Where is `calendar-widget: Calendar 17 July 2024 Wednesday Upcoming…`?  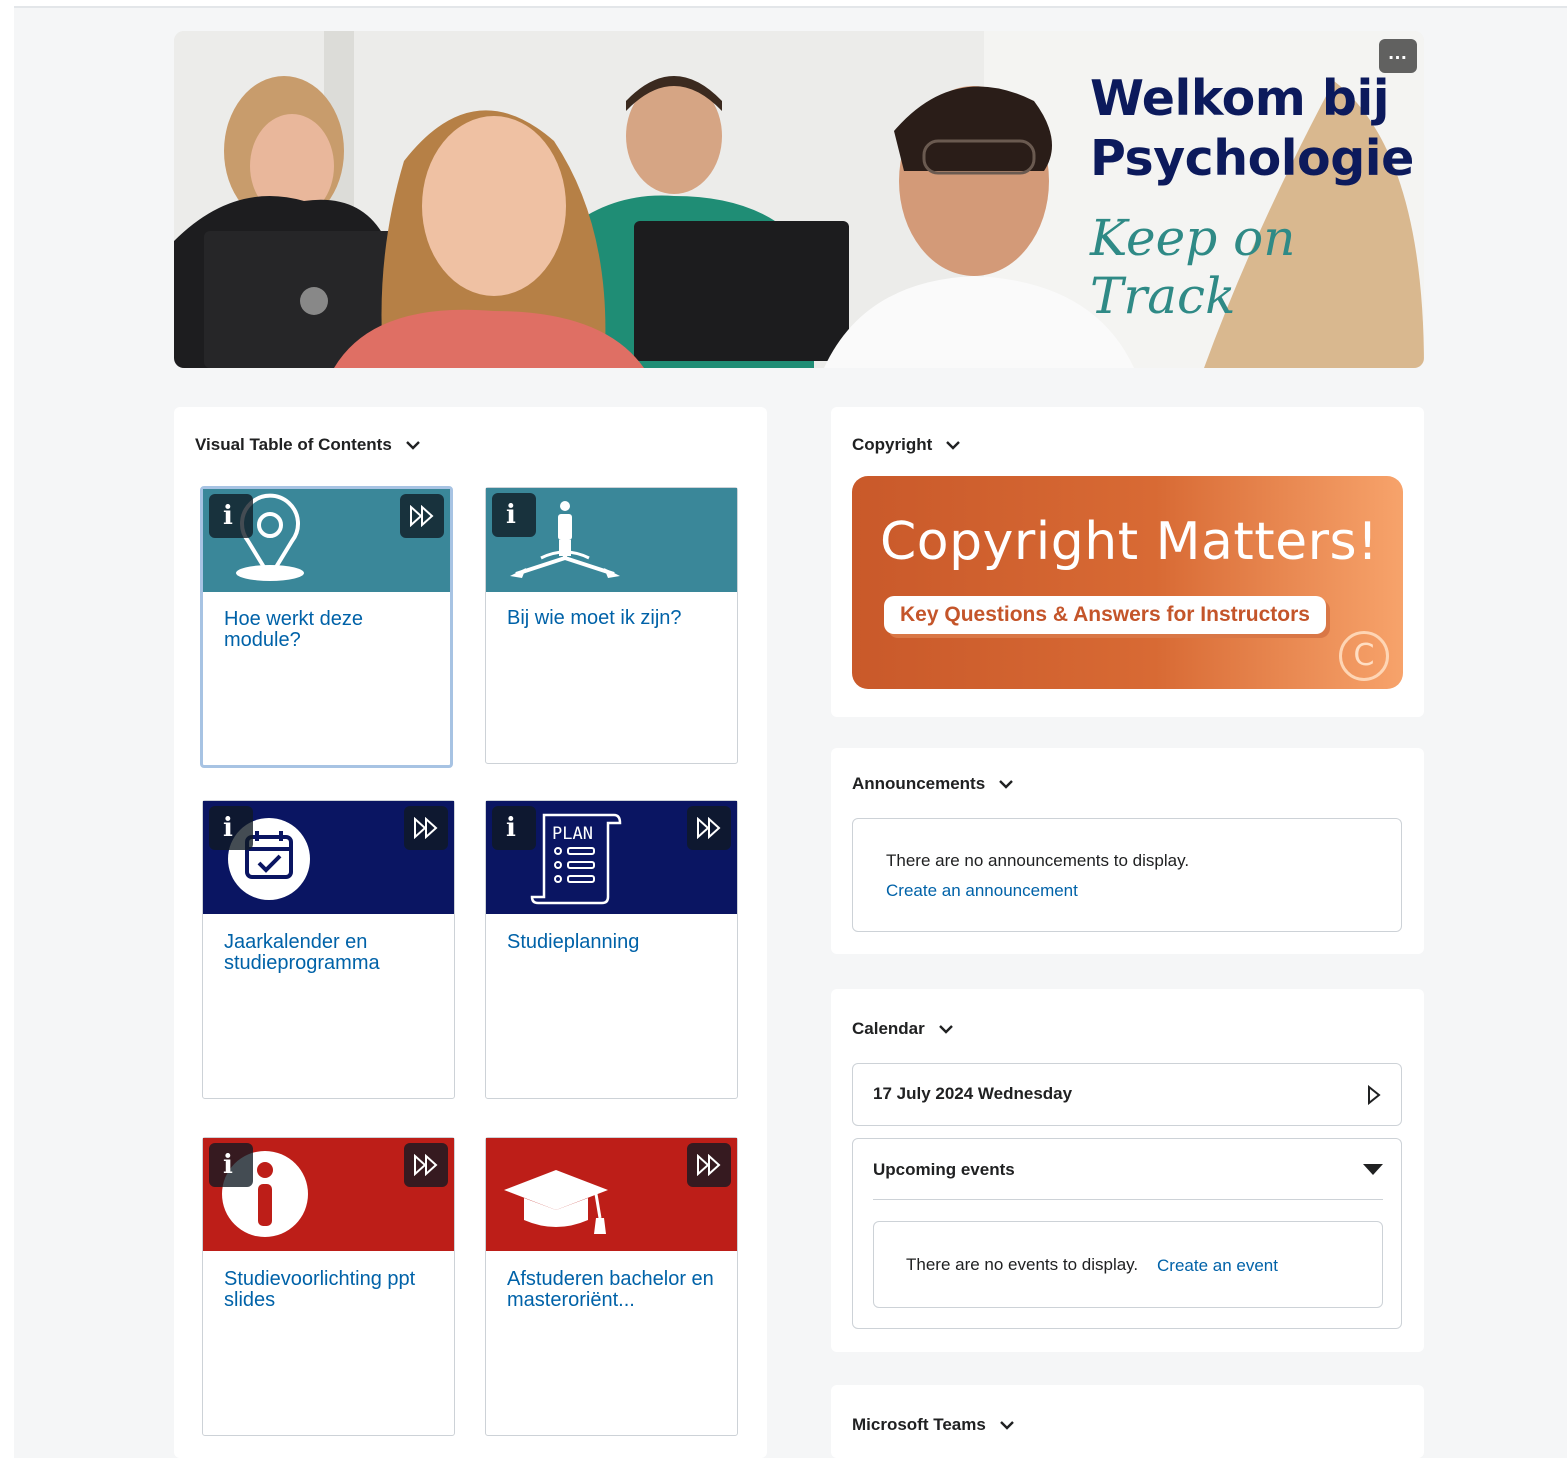 calendar-widget: Calendar 17 July 2024 Wednesday Upcoming… is located at coordinates (1127, 1170).